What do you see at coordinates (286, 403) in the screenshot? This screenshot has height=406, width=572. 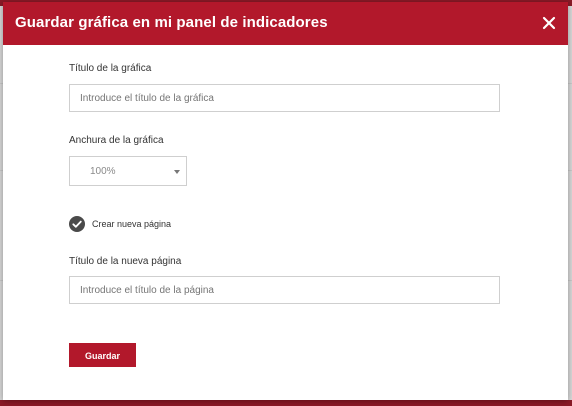 I see `background-footer-strip` at bounding box center [286, 403].